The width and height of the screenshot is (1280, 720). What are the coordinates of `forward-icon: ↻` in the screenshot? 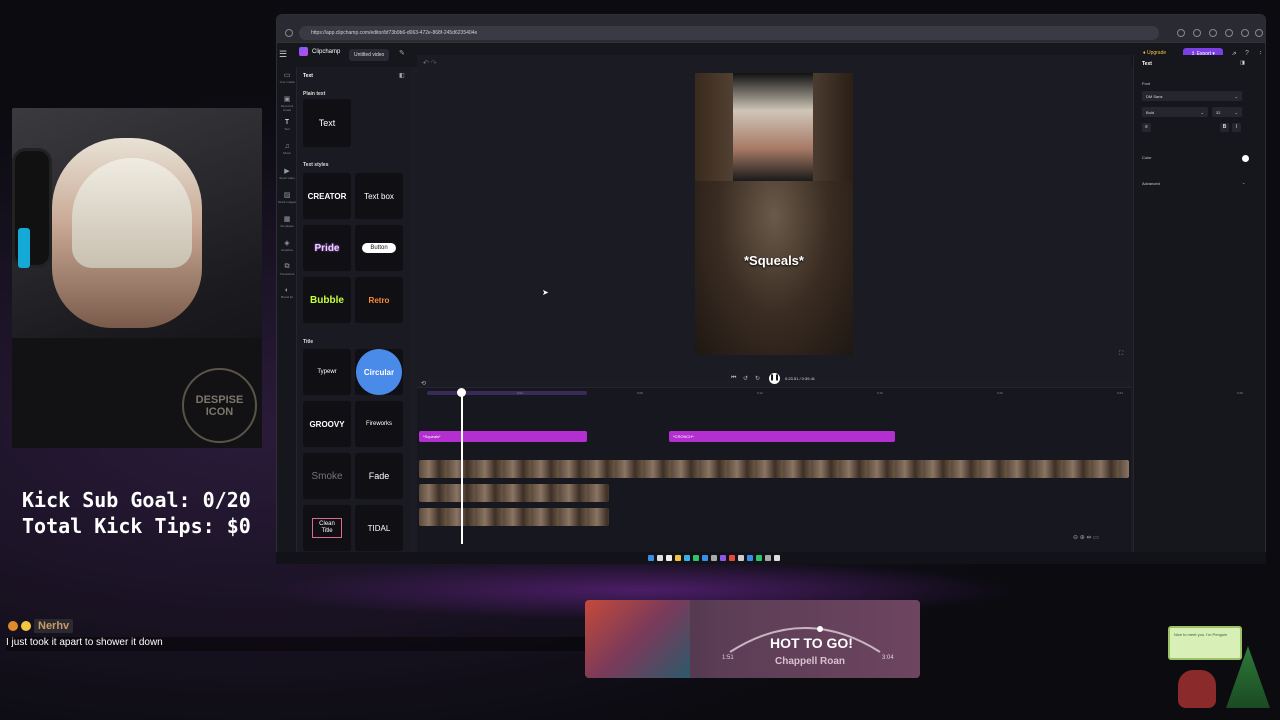 It's located at (757, 378).